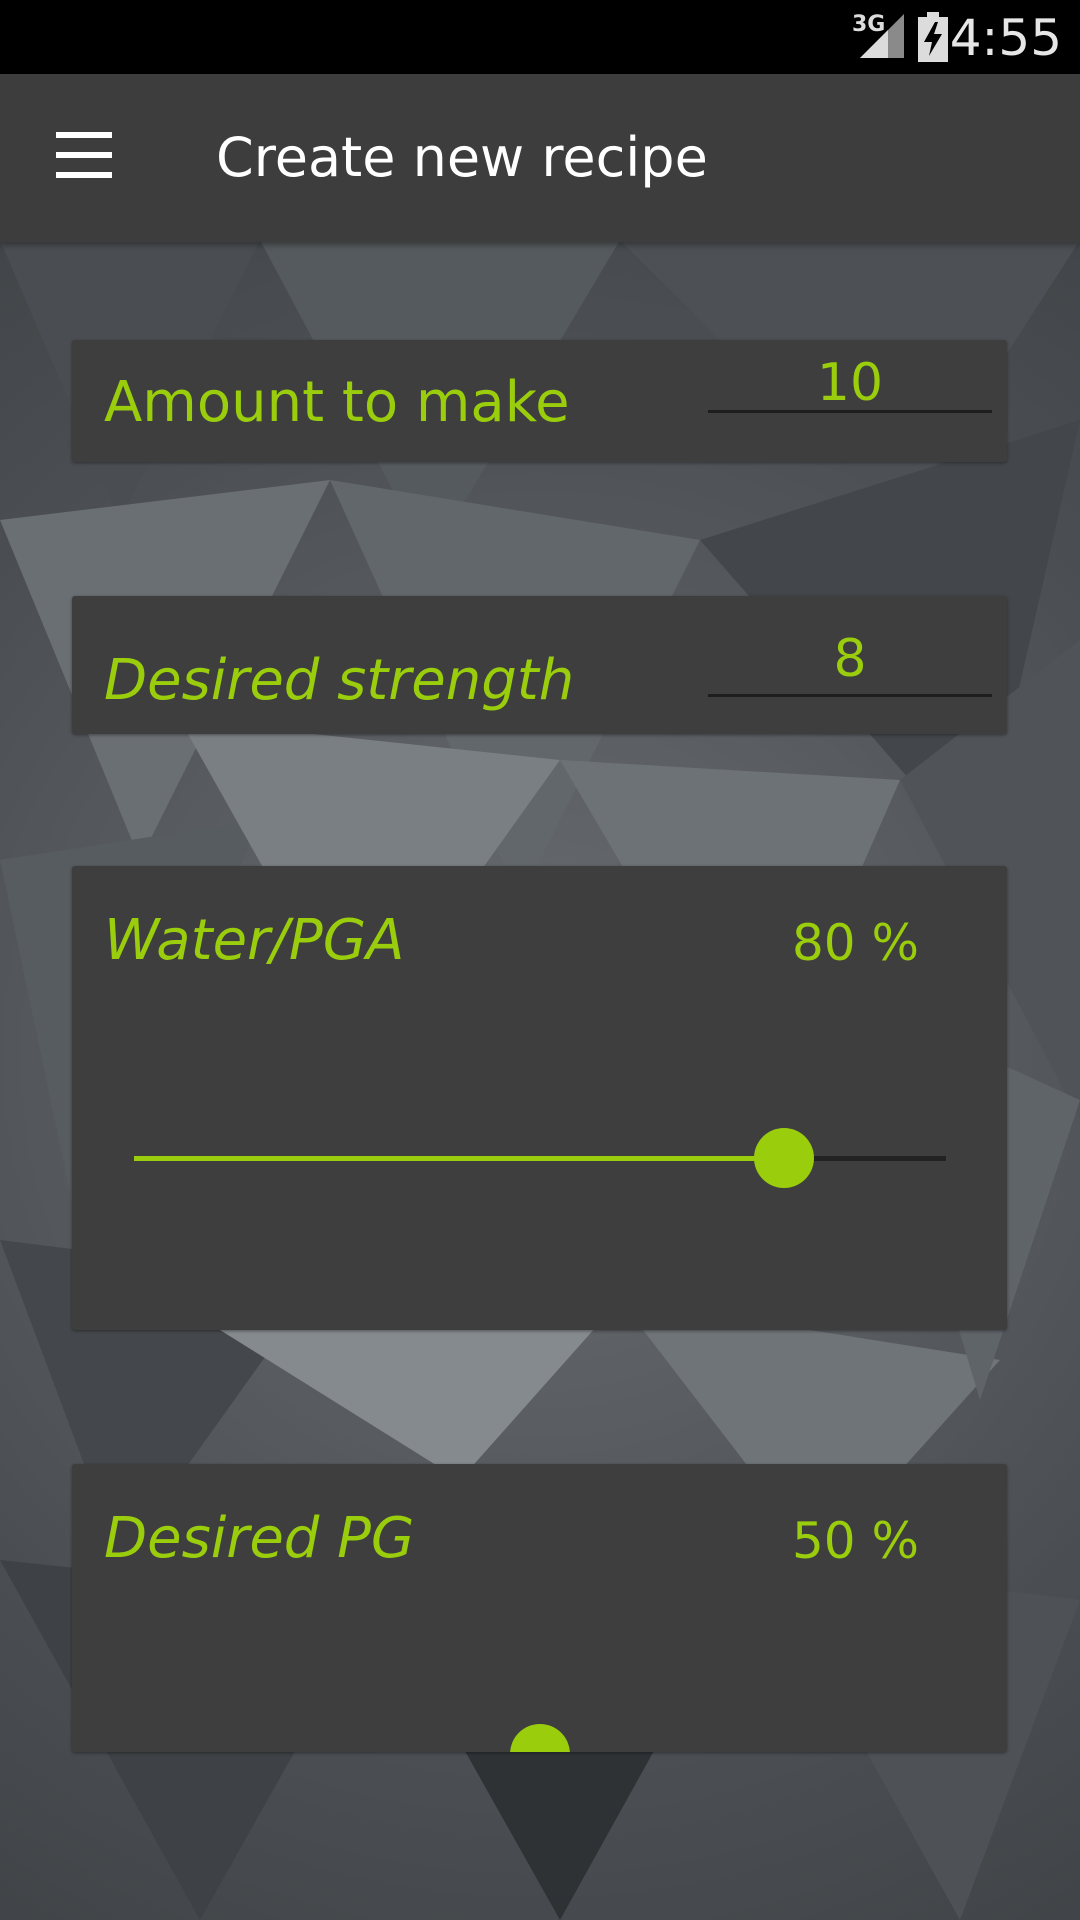  Describe the element at coordinates (339, 680) in the screenshot. I see `strength-label: Desired strength` at that location.